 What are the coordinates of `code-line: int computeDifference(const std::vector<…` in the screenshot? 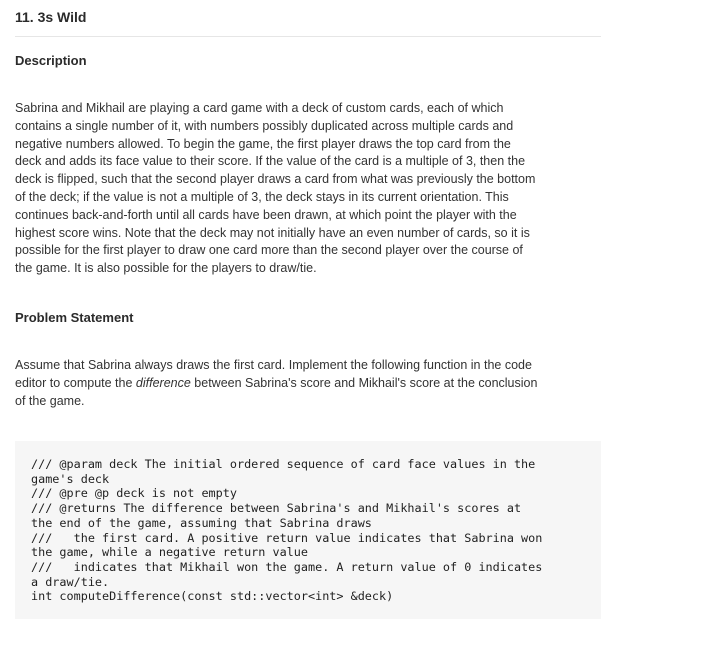 It's located at (212, 596).